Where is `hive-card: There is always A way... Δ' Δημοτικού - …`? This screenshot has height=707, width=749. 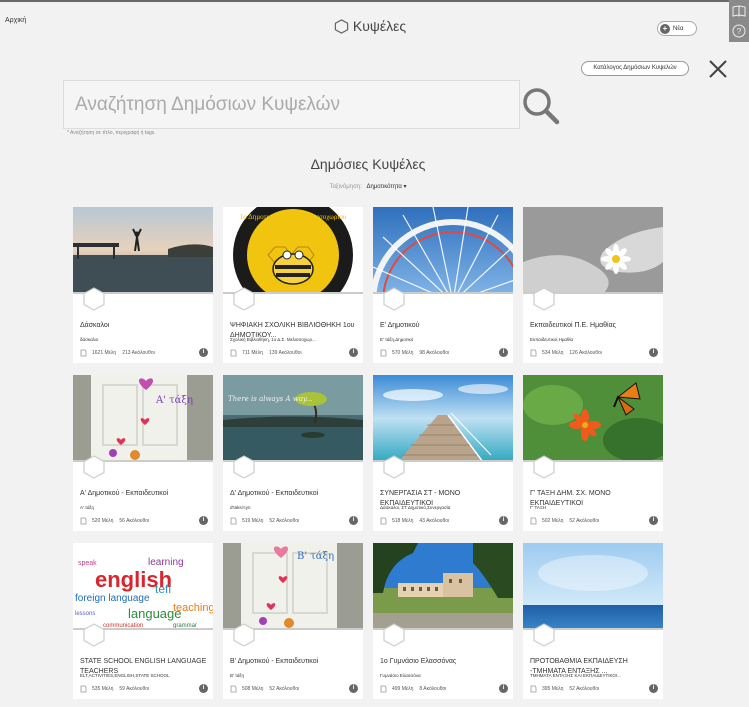
hive-card: There is always A way... Δ' Δημοτικού - … is located at coordinates (293, 453).